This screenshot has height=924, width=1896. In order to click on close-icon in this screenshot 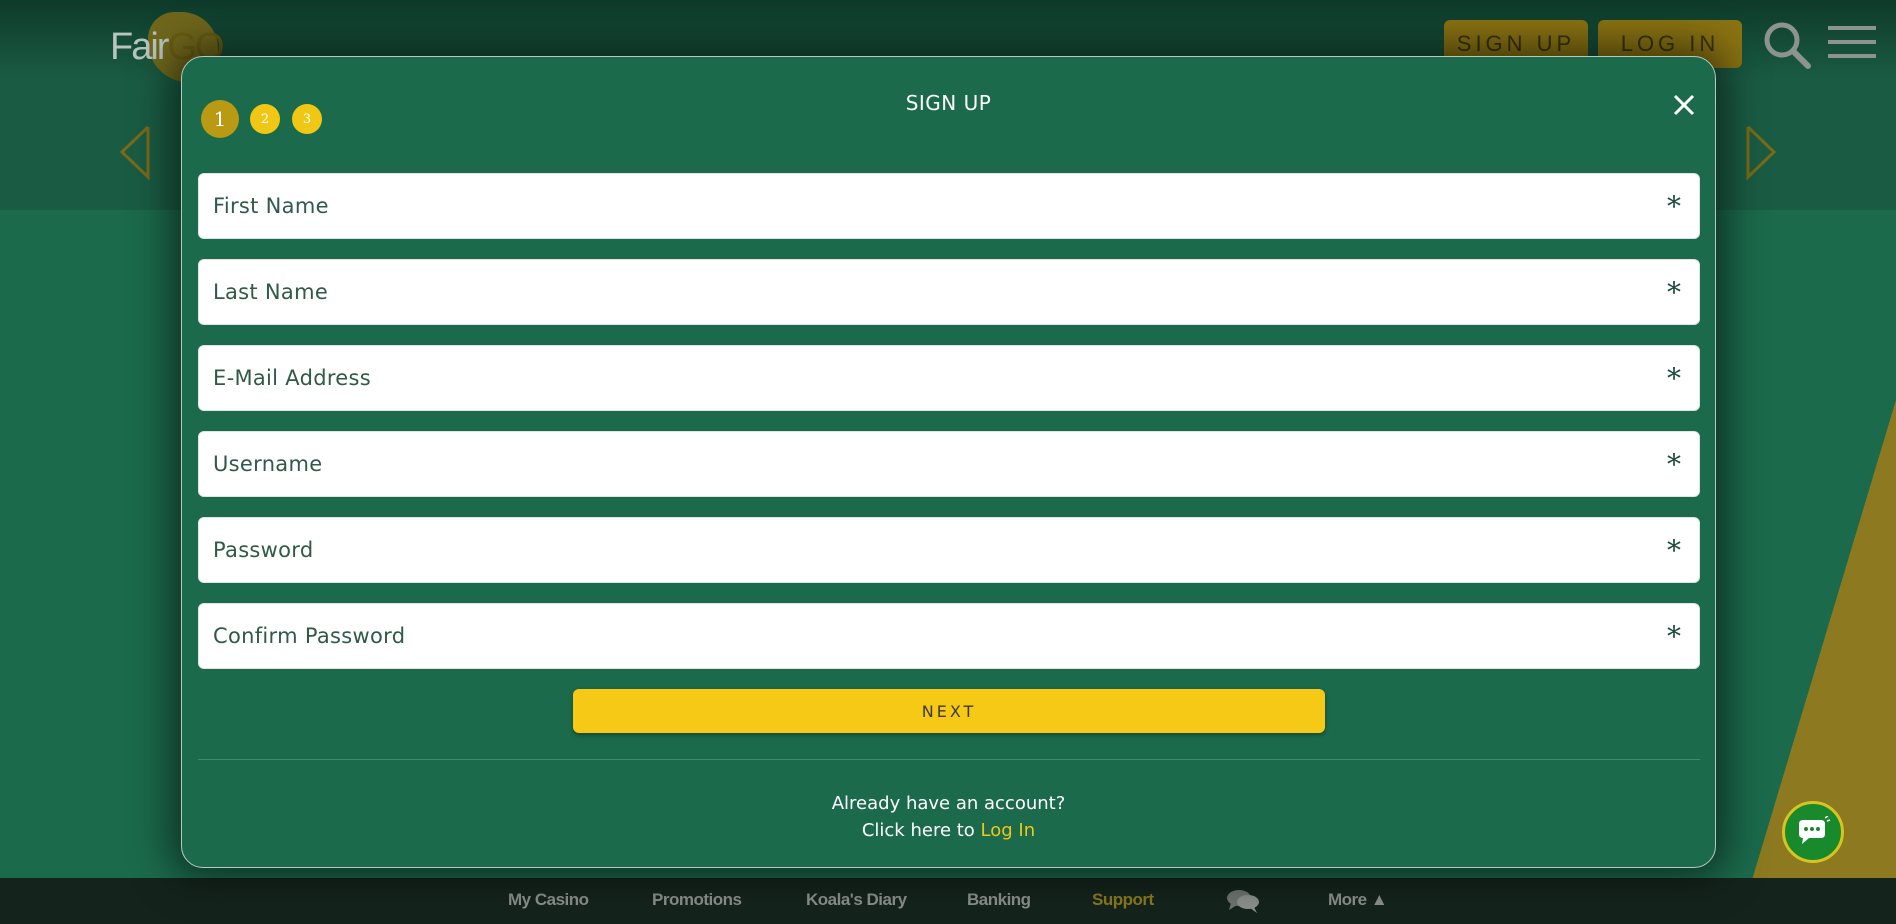, I will do `click(1684, 105)`.